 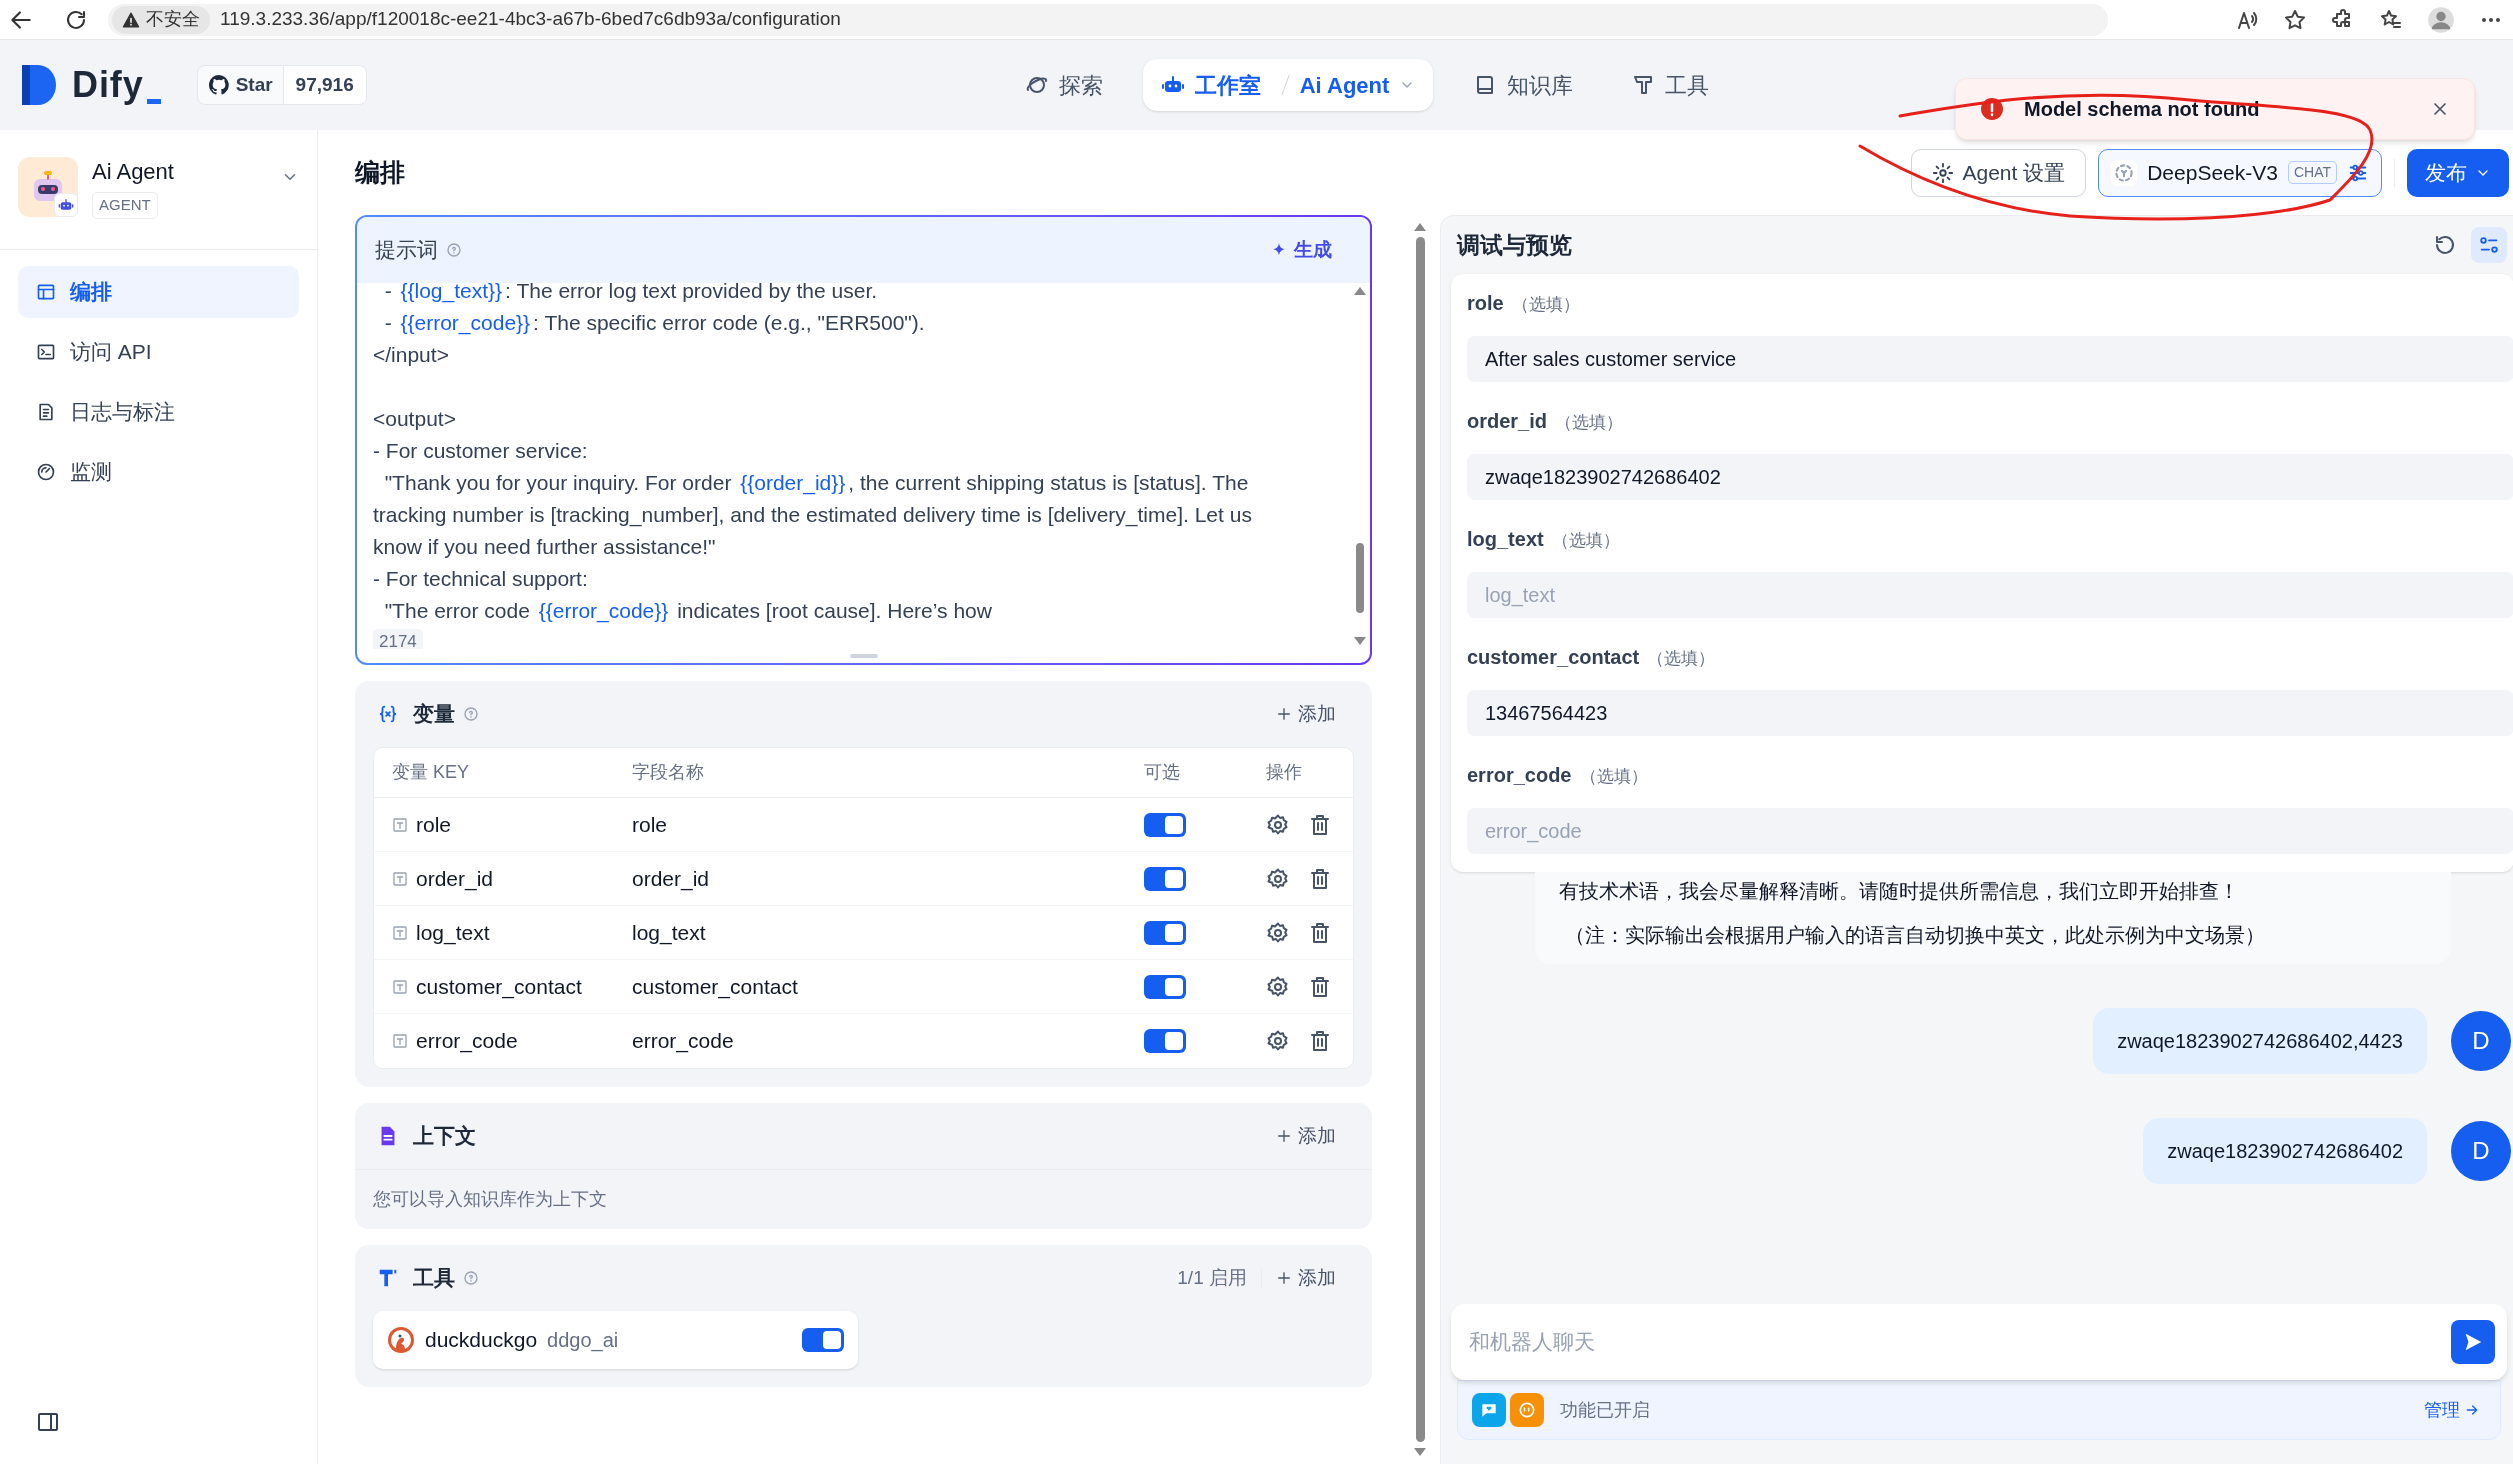 What do you see at coordinates (406, 250) in the screenshot?
I see `prompt-title: 提示词` at bounding box center [406, 250].